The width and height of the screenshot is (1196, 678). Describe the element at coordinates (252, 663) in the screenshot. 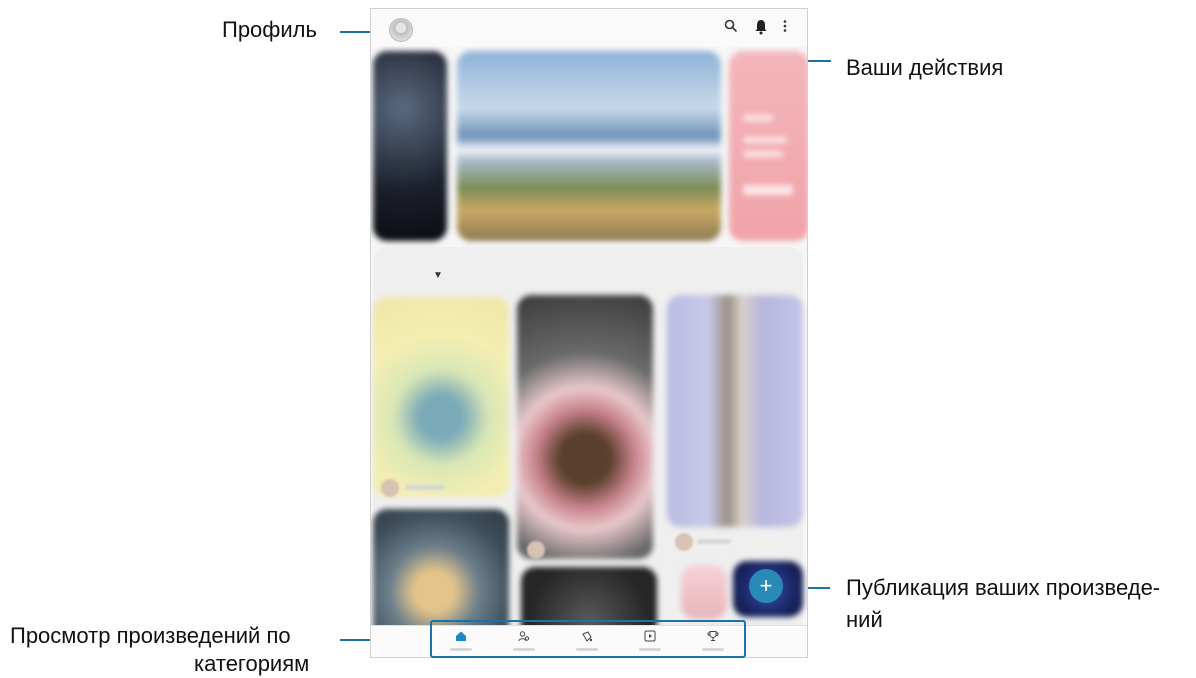

I see `callout-browse-2: категориям` at that location.